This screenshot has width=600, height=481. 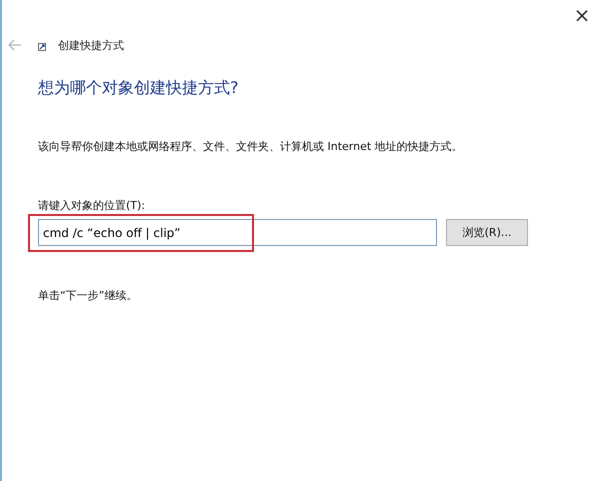 I want to click on close-button: ×, so click(x=582, y=15).